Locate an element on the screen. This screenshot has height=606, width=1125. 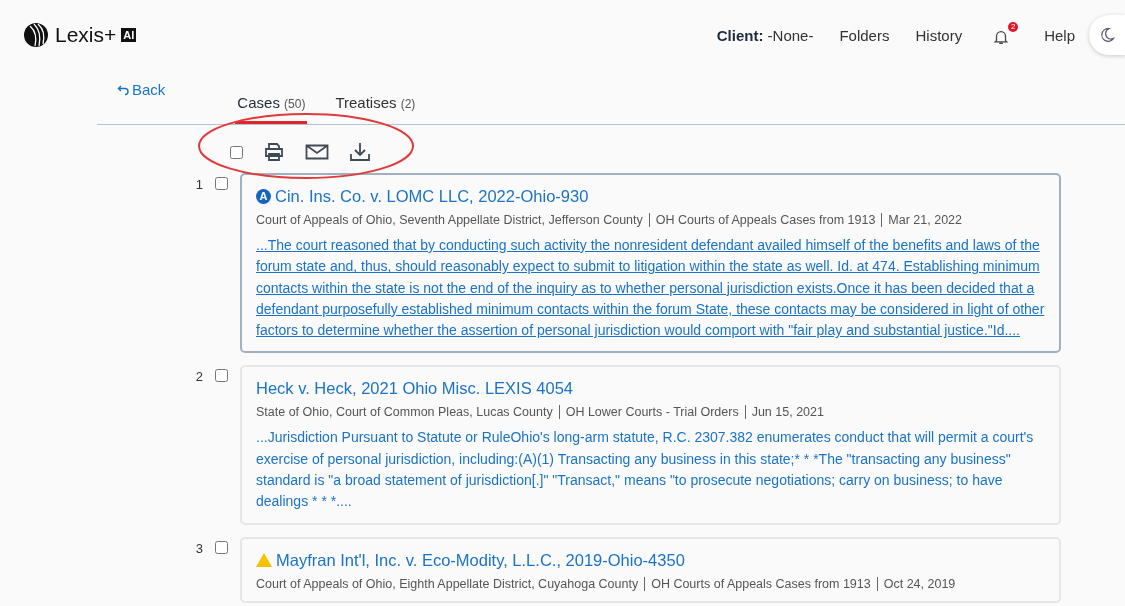
case-meta-text: OH Lower Courts - Trial Orders is located at coordinates (652, 412).